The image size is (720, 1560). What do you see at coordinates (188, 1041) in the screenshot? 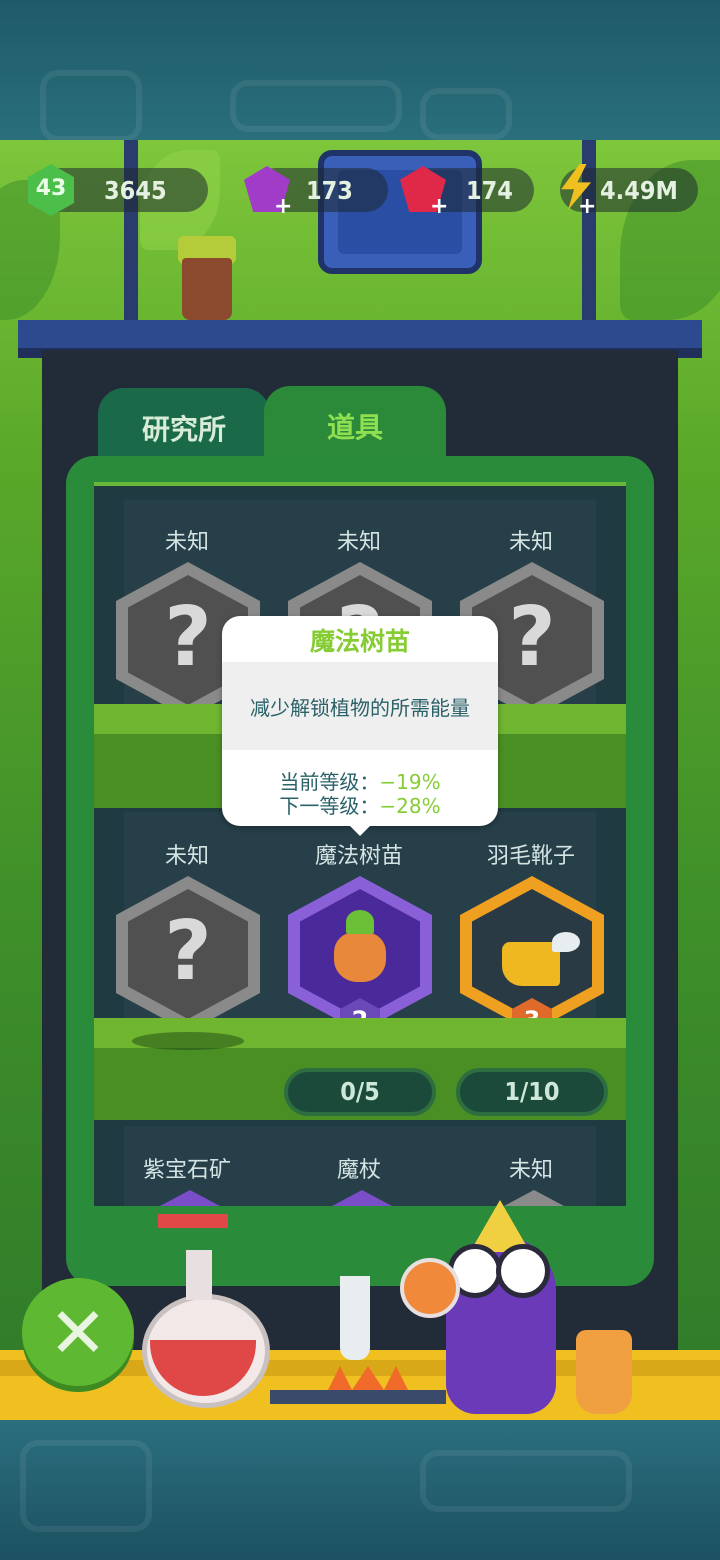
I see `slot-shadow` at bounding box center [188, 1041].